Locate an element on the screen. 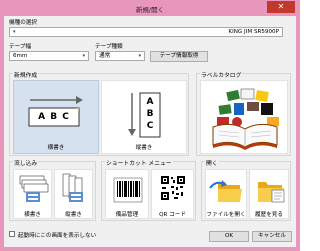 The width and height of the screenshot is (320, 251). horizontal-sample-text: A B C is located at coordinates (54, 117).